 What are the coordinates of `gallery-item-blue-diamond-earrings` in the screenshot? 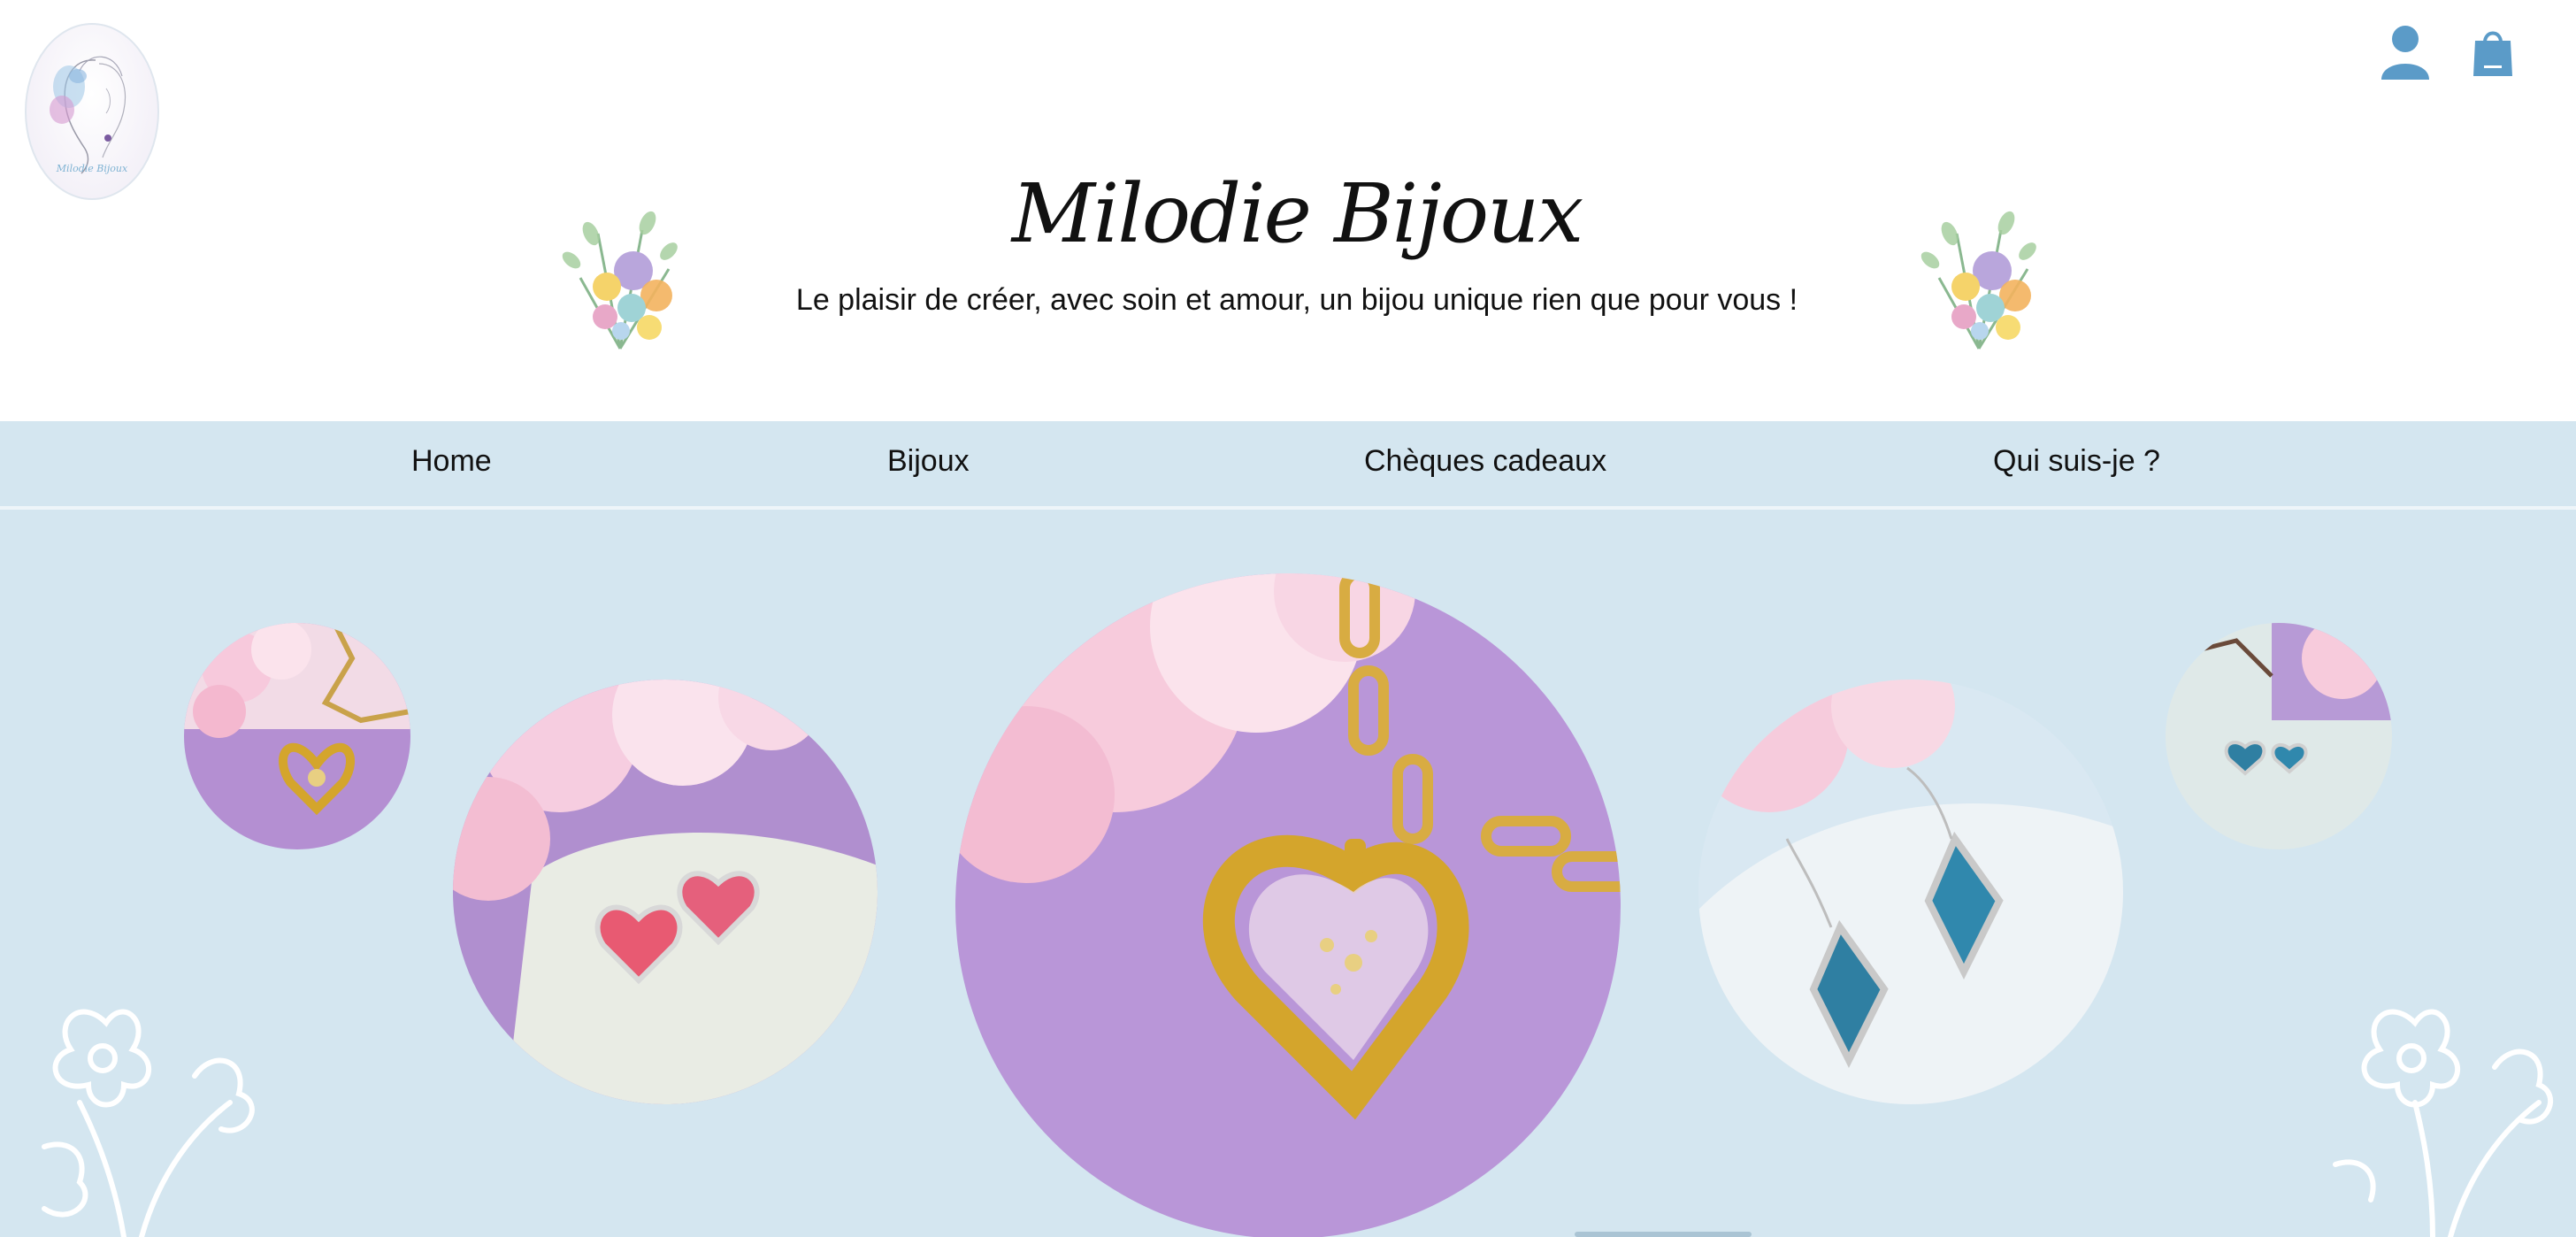 It's located at (1910, 892).